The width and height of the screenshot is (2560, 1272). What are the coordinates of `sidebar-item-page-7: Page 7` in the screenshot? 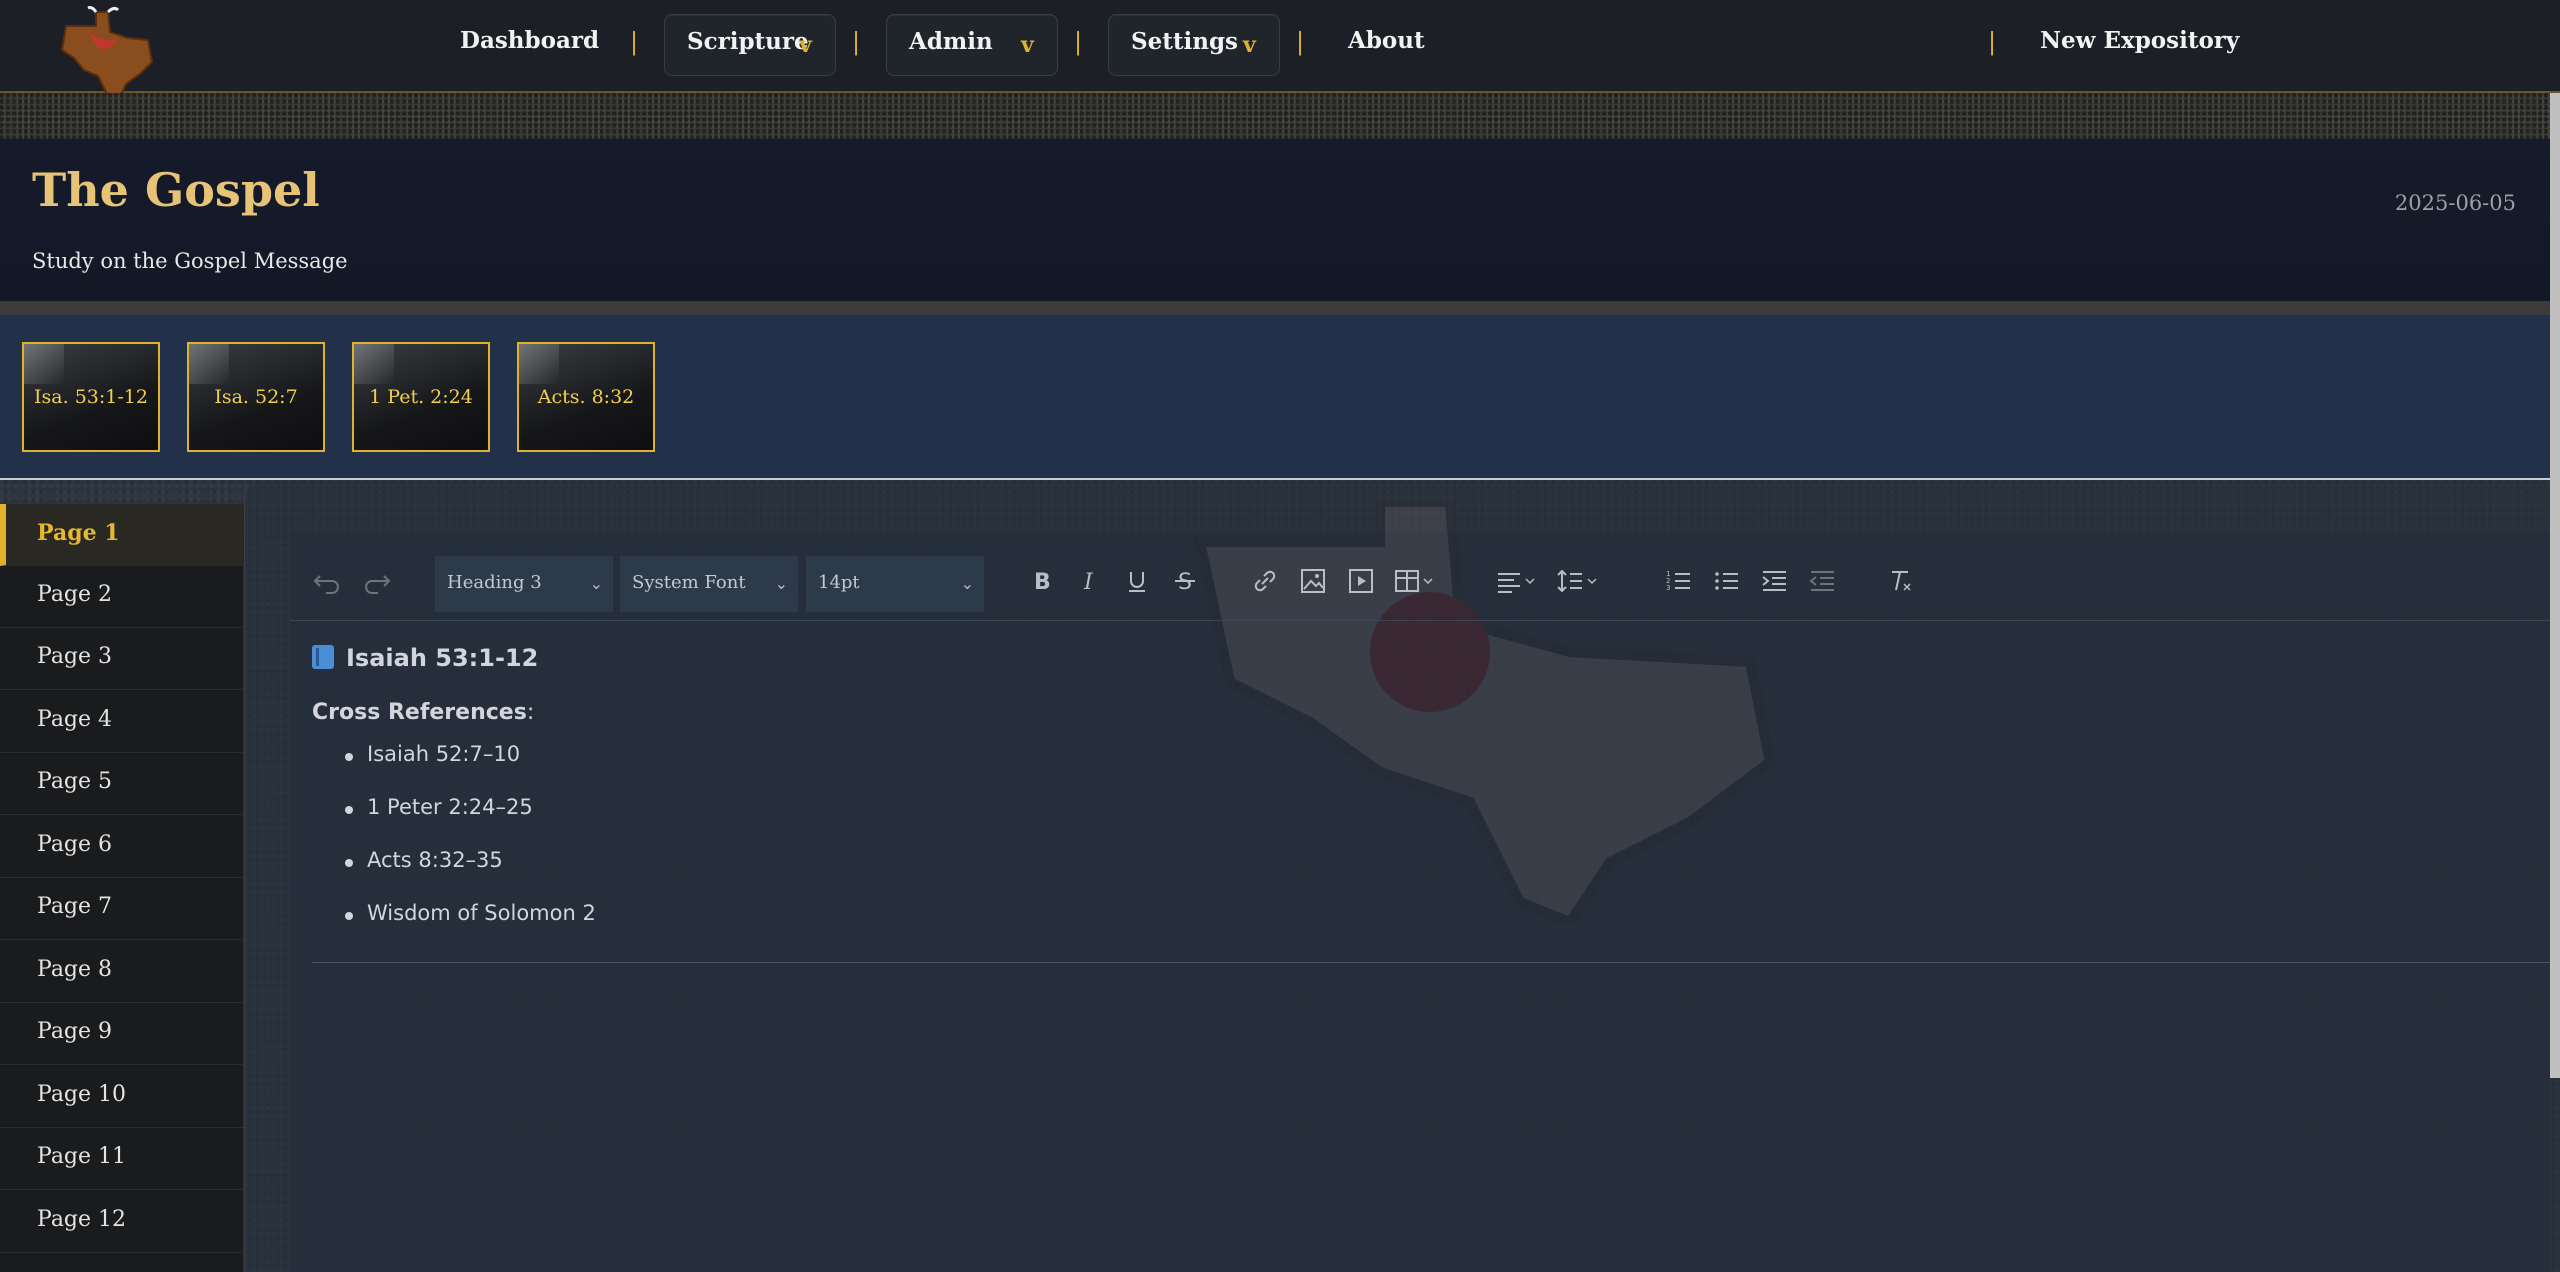 It's located at (122, 909).